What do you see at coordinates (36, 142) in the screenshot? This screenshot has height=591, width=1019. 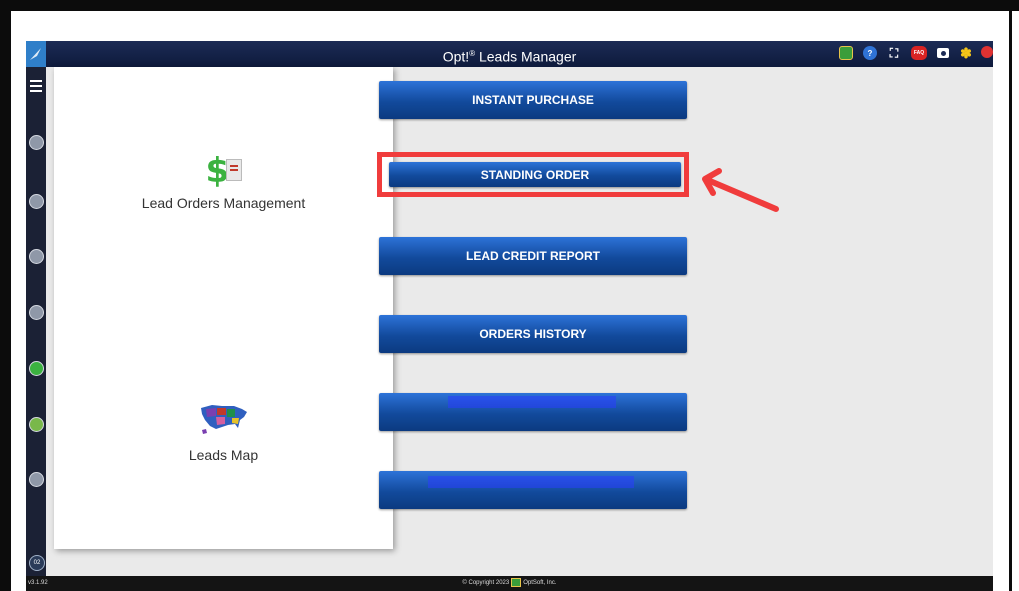 I see `home-icon` at bounding box center [36, 142].